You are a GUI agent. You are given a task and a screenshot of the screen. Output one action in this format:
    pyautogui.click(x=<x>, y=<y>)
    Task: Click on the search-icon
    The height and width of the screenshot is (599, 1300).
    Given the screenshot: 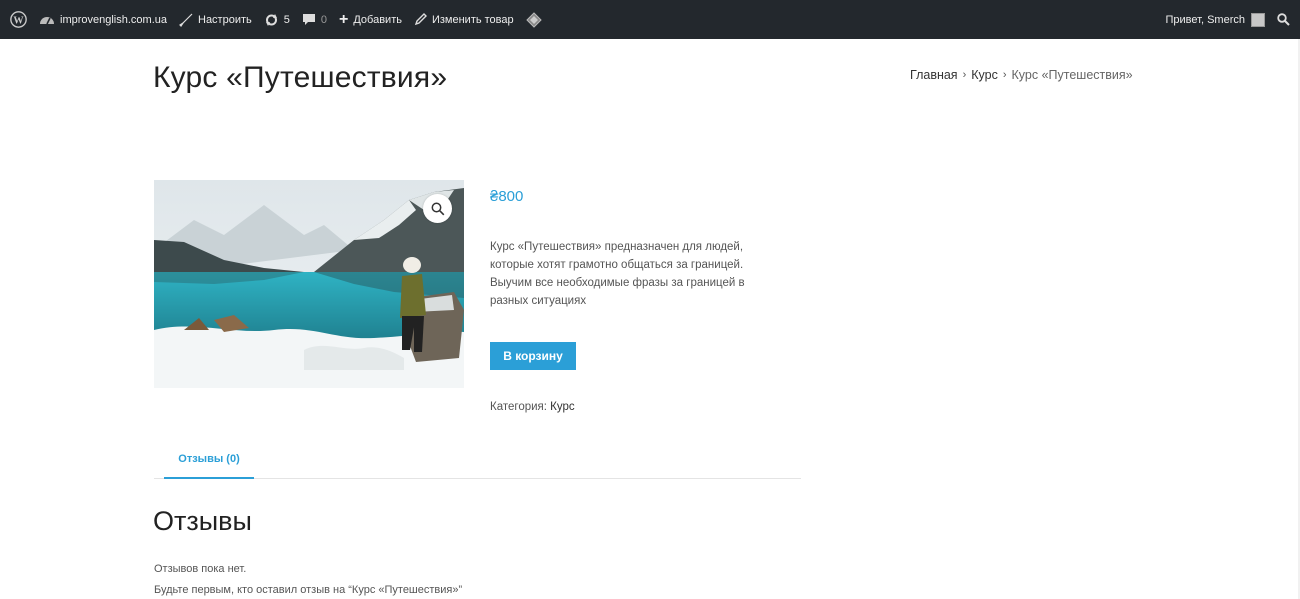 What is the action you would take?
    pyautogui.click(x=1283, y=19)
    